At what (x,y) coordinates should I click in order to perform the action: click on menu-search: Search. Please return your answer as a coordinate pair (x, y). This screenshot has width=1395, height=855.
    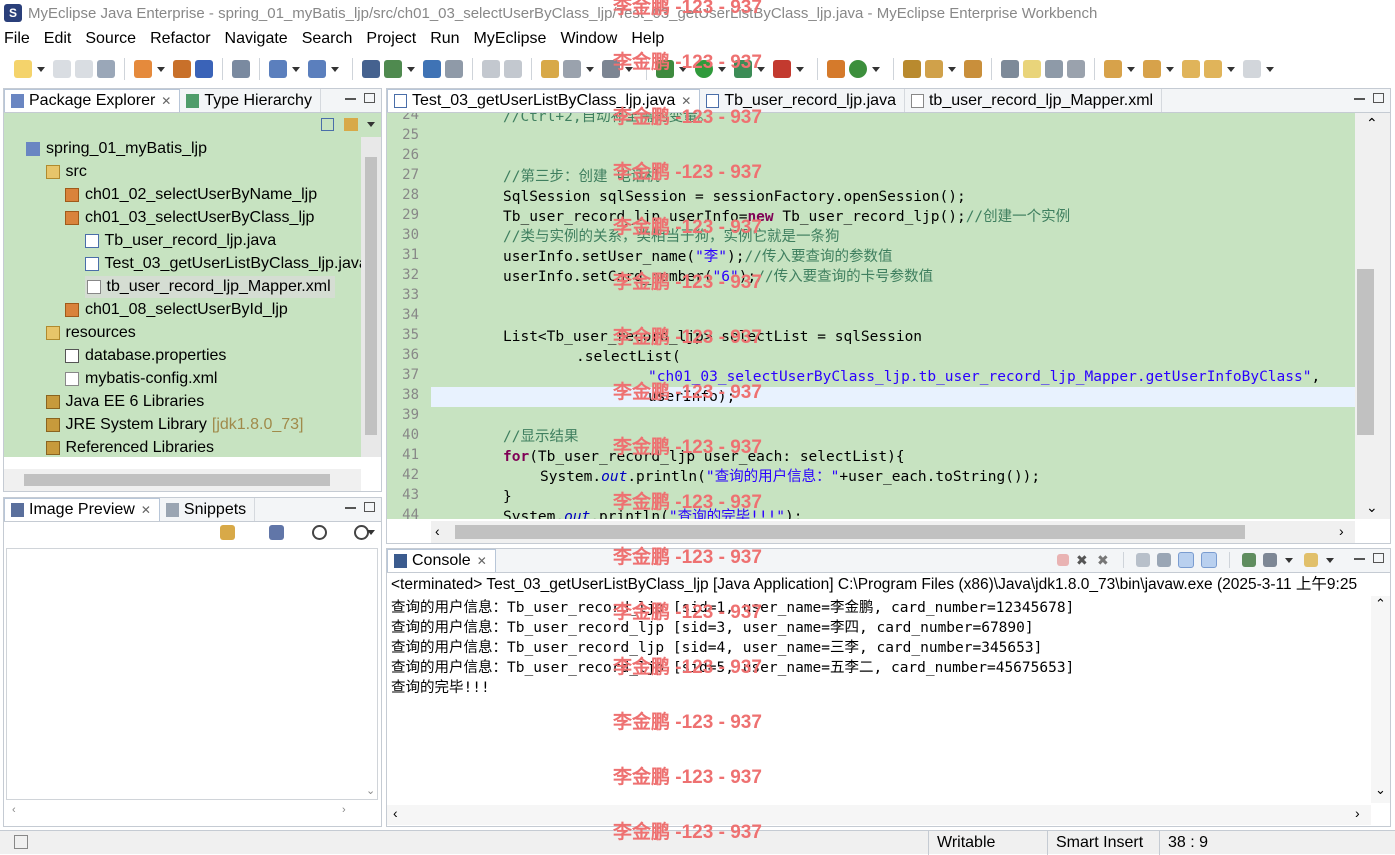
    Looking at the image, I should click on (327, 39).